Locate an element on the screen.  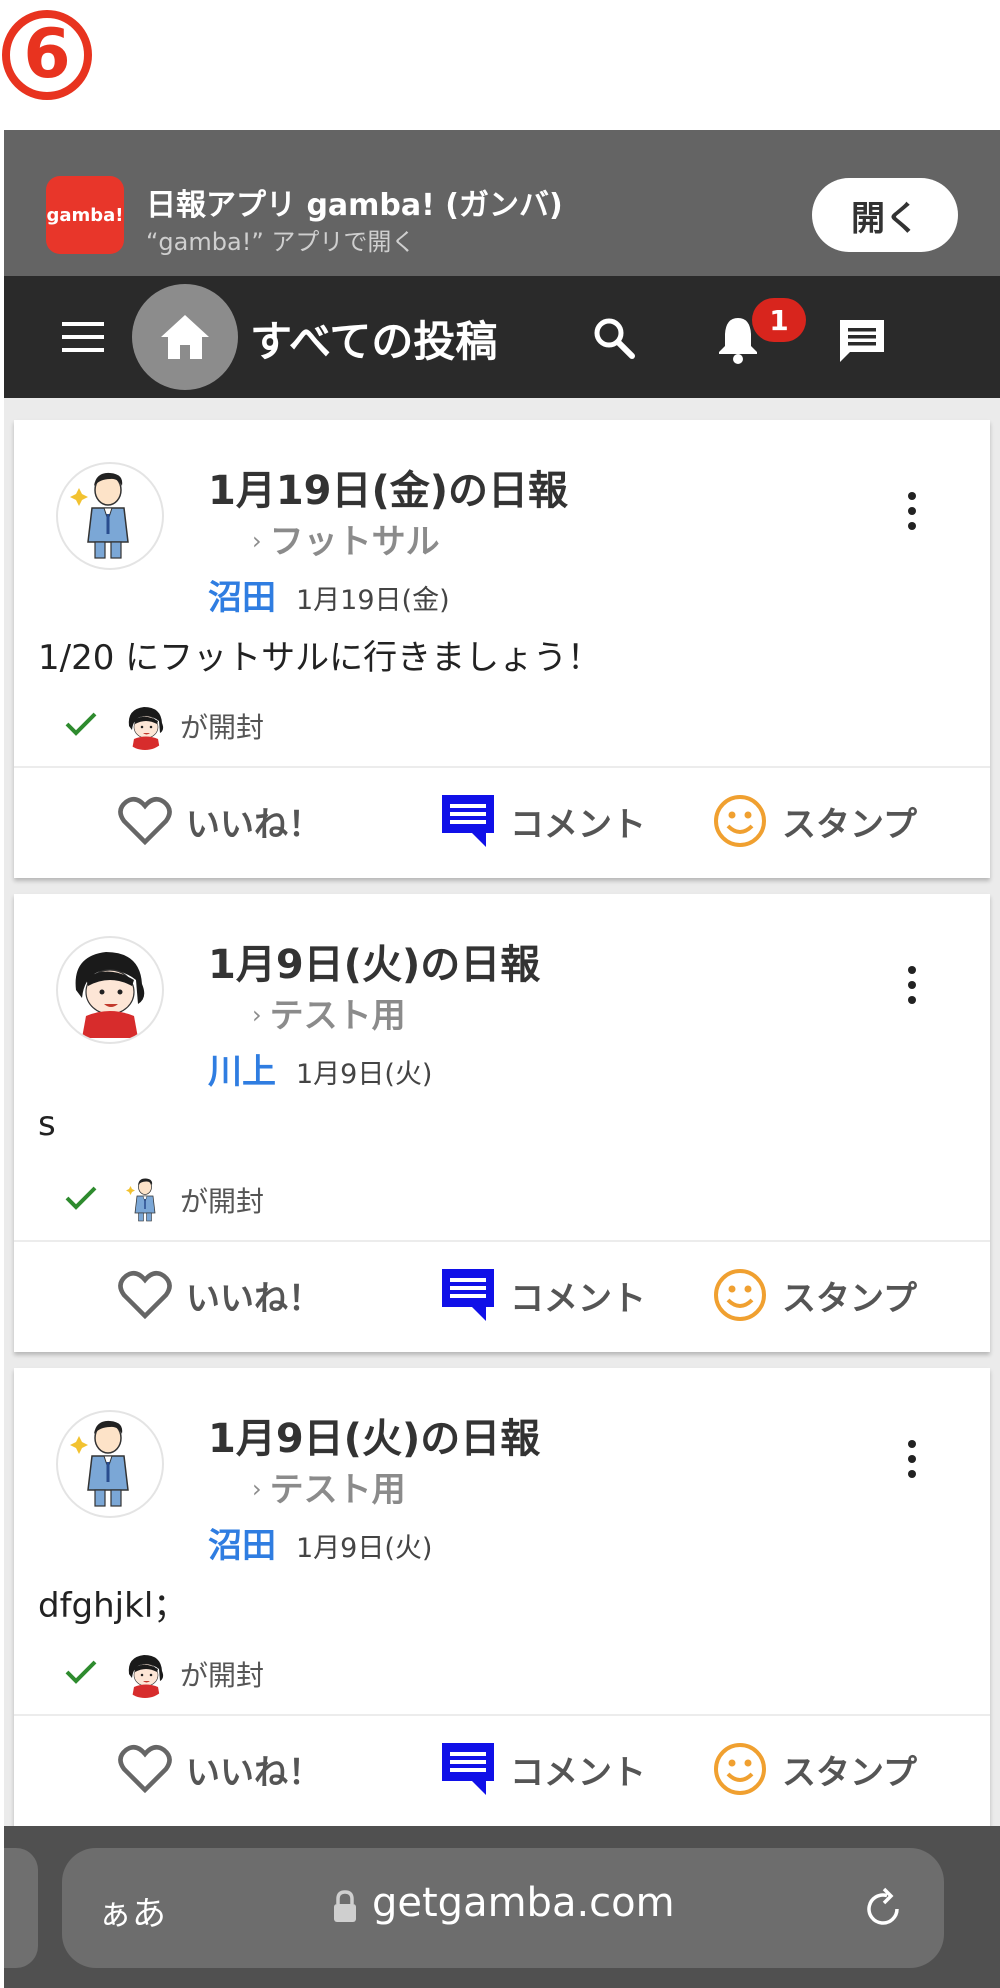
lock-icon is located at coordinates (345, 1906).